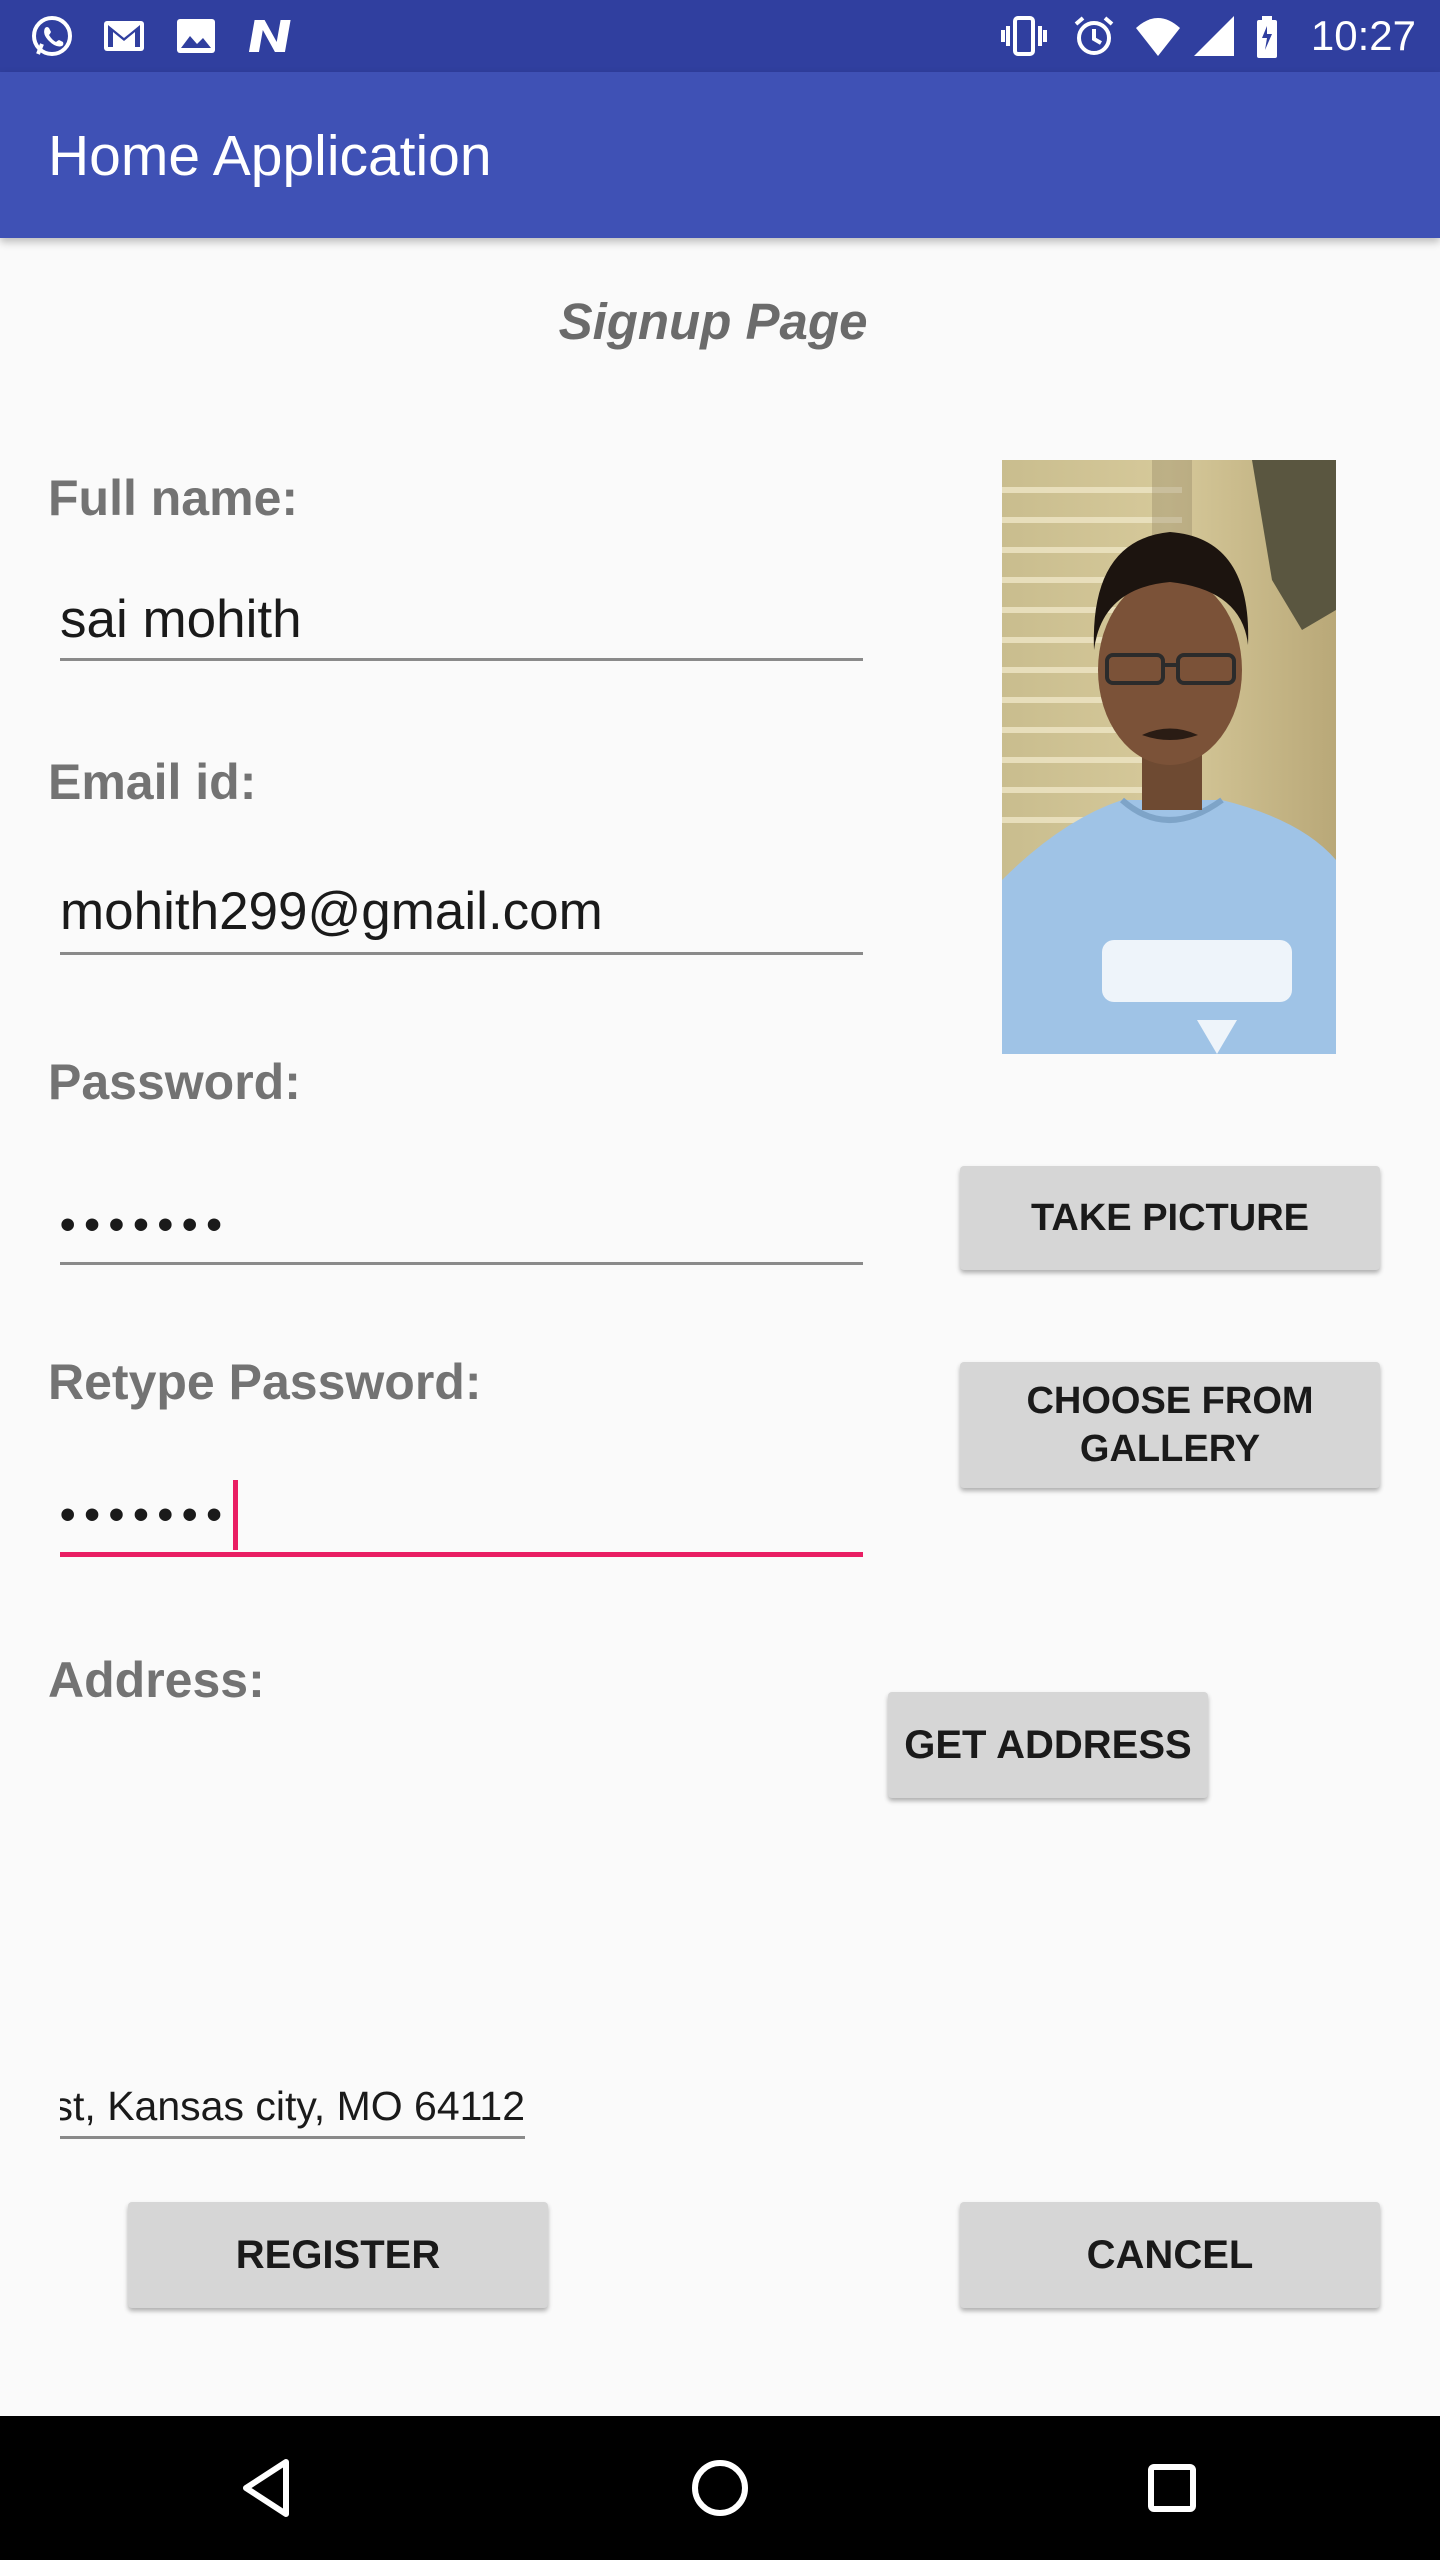  What do you see at coordinates (461, 1228) in the screenshot?
I see `password-field: •••••••` at bounding box center [461, 1228].